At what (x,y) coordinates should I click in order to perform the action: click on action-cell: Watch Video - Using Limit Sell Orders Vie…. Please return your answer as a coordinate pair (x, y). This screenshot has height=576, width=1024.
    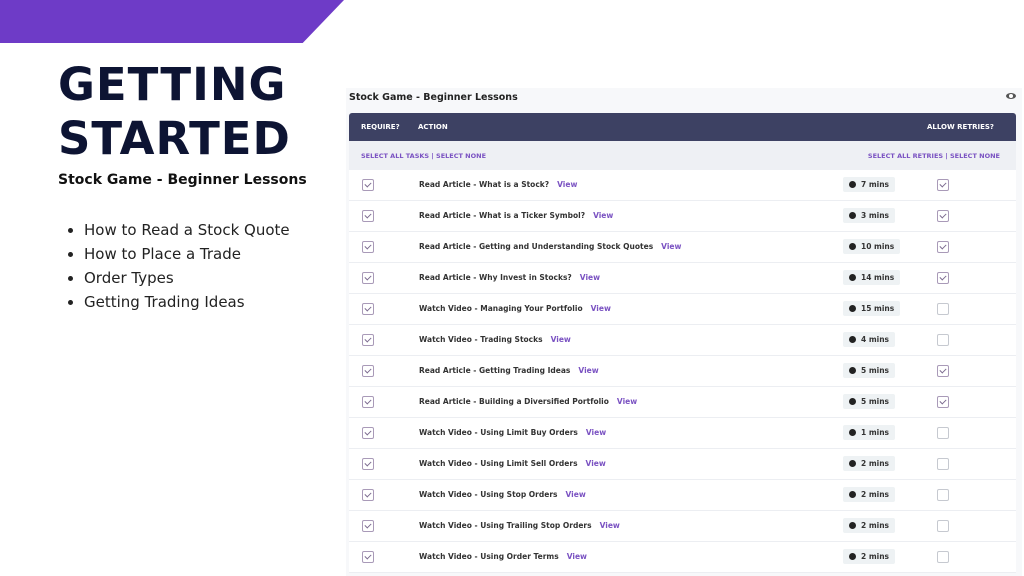
    Looking at the image, I should click on (512, 463).